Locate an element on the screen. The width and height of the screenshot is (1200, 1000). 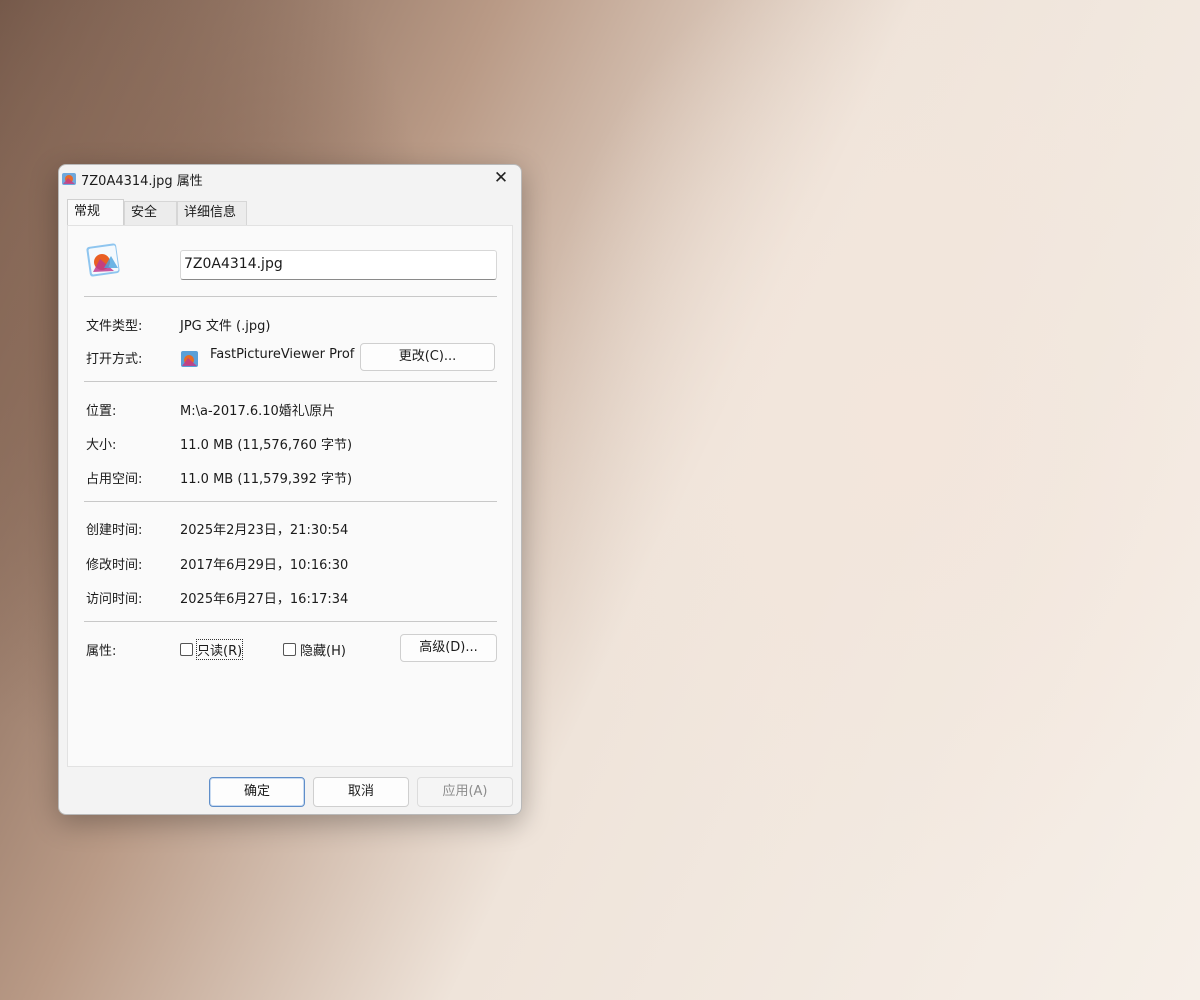
cancel-button: 取消 is located at coordinates (361, 792).